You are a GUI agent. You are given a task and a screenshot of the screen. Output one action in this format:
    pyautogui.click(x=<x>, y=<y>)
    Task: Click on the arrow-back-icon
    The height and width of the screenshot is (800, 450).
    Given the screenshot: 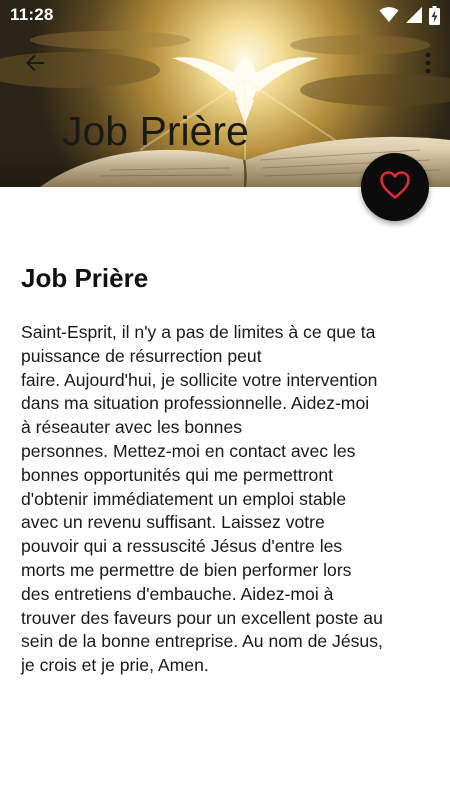 What is the action you would take?
    pyautogui.click(x=35, y=65)
    